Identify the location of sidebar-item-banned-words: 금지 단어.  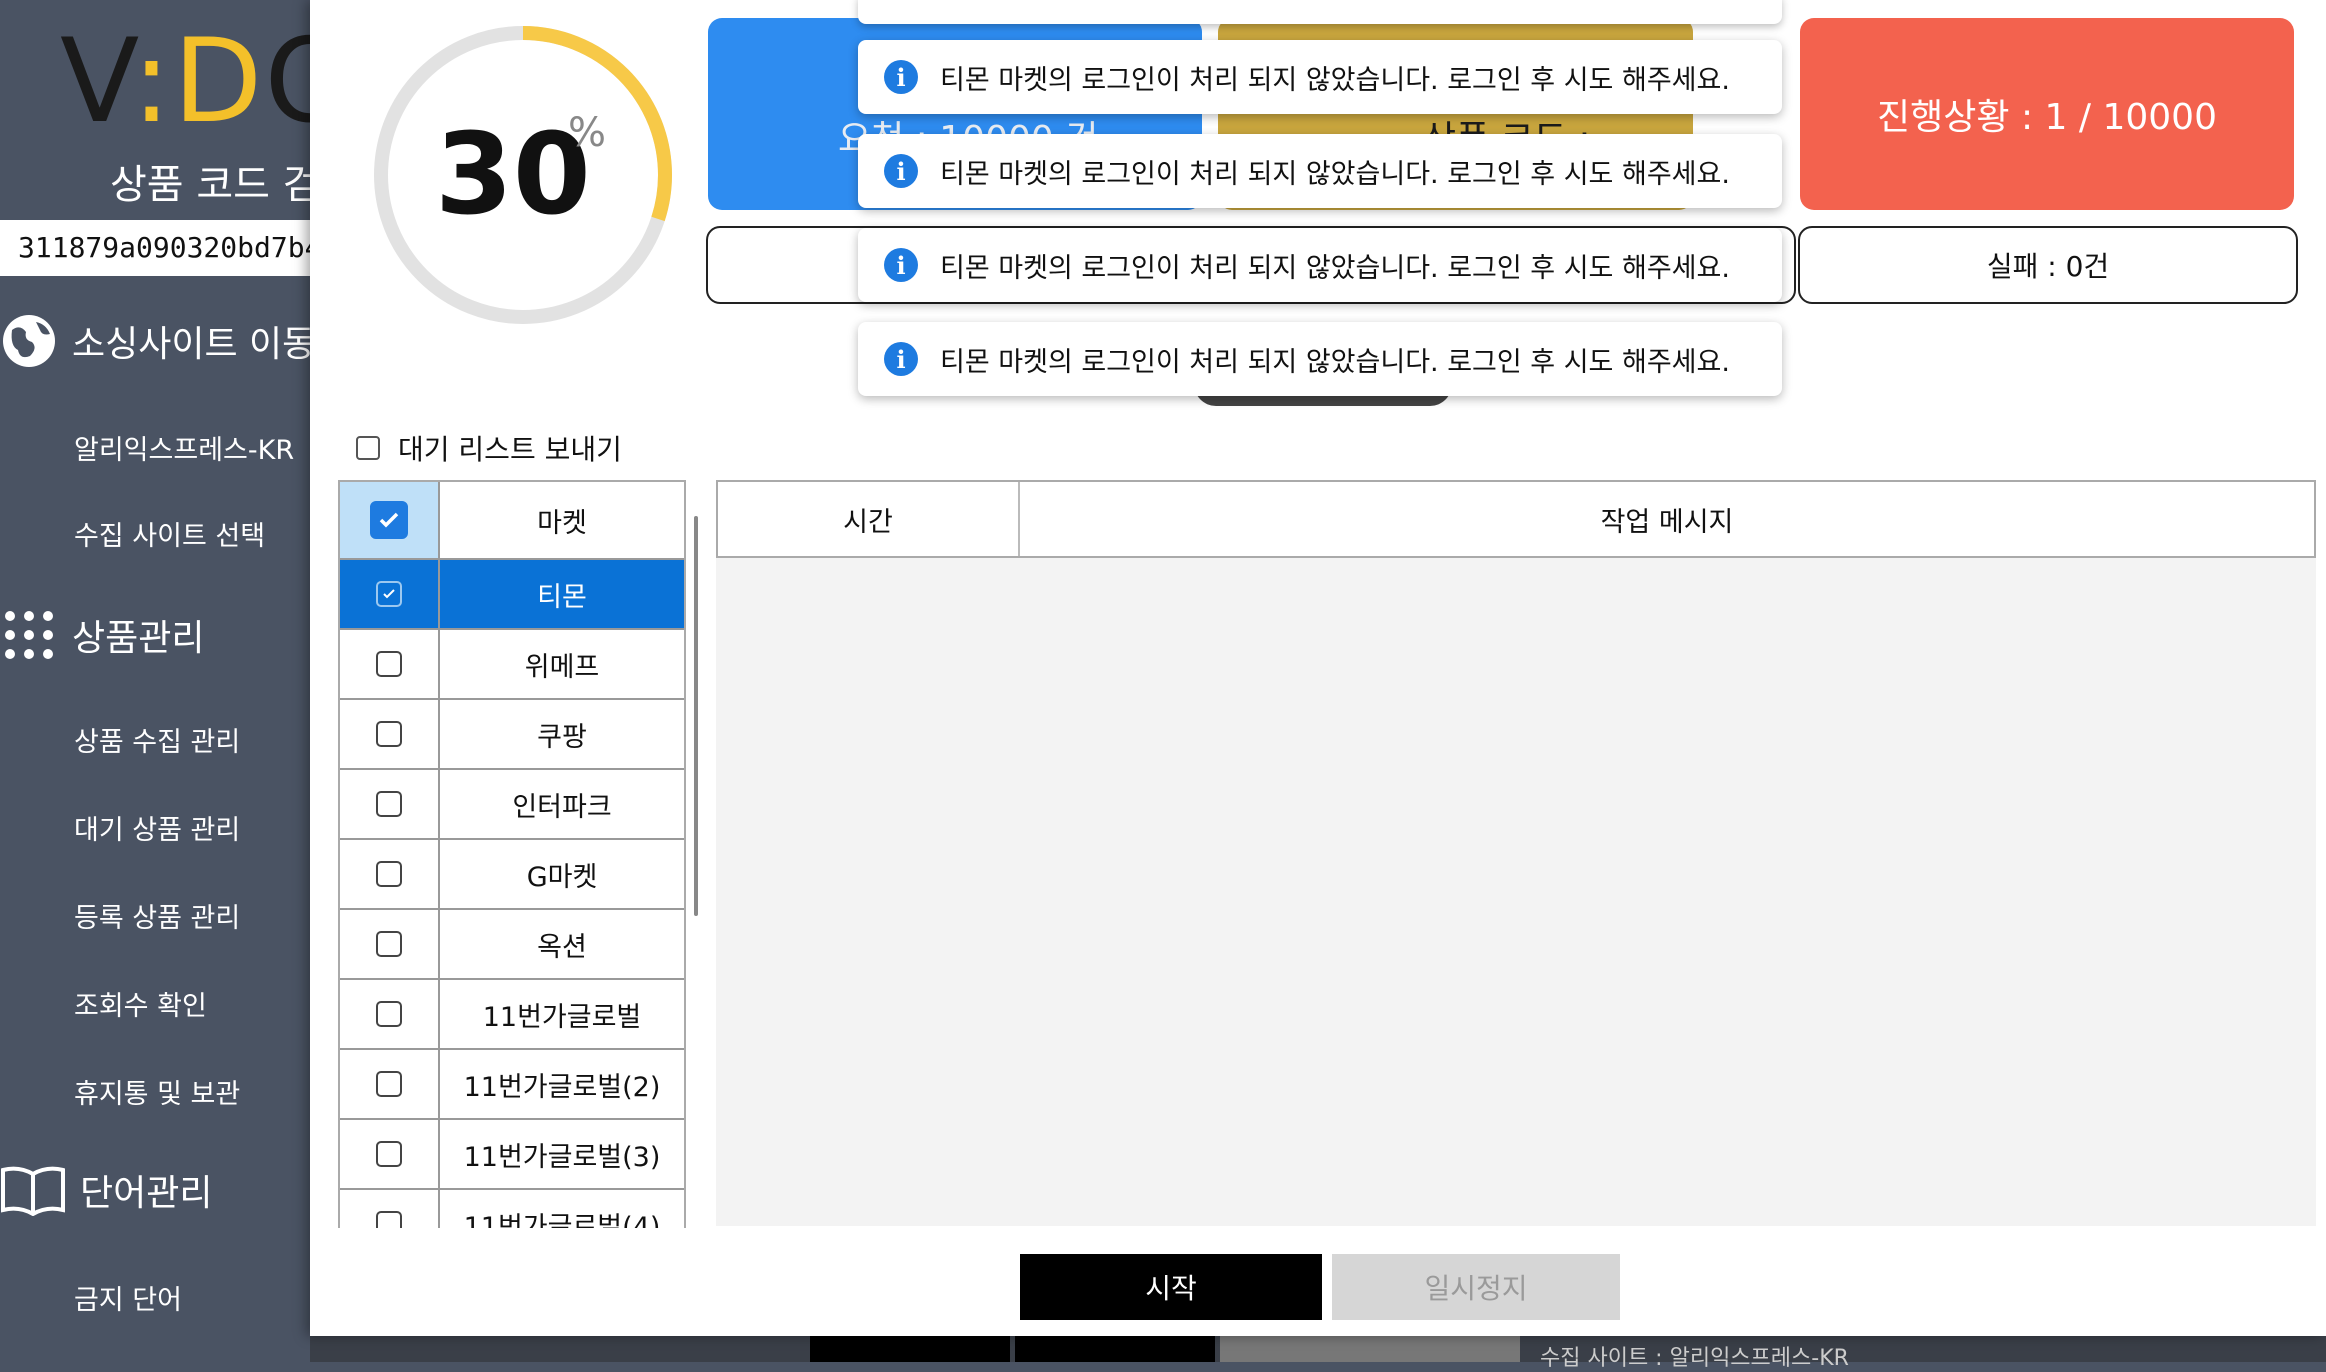
(128, 1297).